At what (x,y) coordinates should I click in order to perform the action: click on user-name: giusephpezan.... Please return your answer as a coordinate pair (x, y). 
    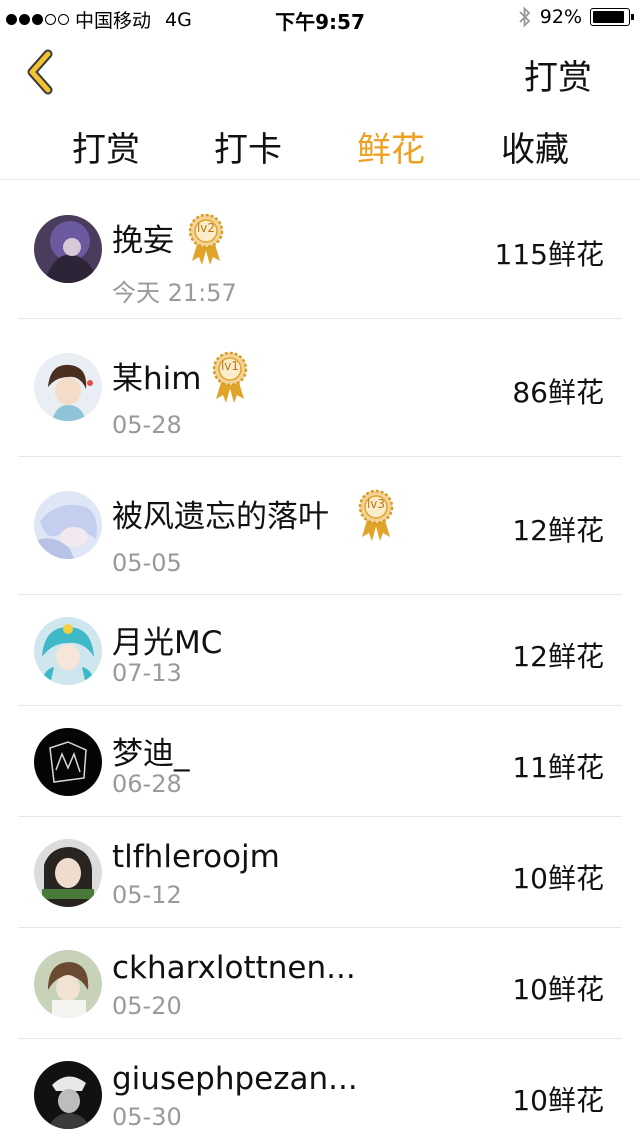
    Looking at the image, I should click on (235, 1079).